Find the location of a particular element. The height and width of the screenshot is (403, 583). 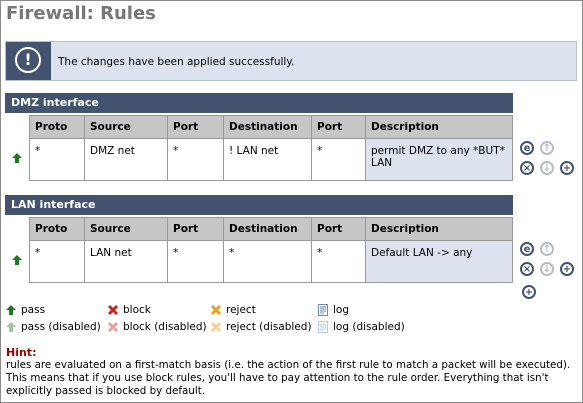

dmz-row-actions: e ↑ × ↓ + is located at coordinates (550, 161).